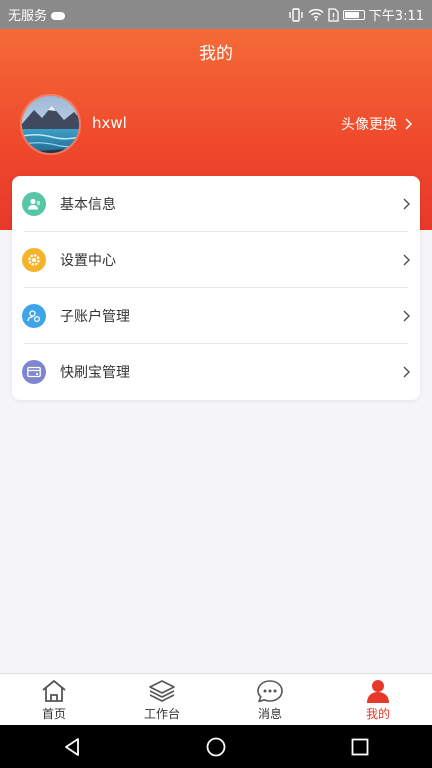 This screenshot has height=768, width=432. I want to click on avatar-change-button: 头像更换, so click(376, 124).